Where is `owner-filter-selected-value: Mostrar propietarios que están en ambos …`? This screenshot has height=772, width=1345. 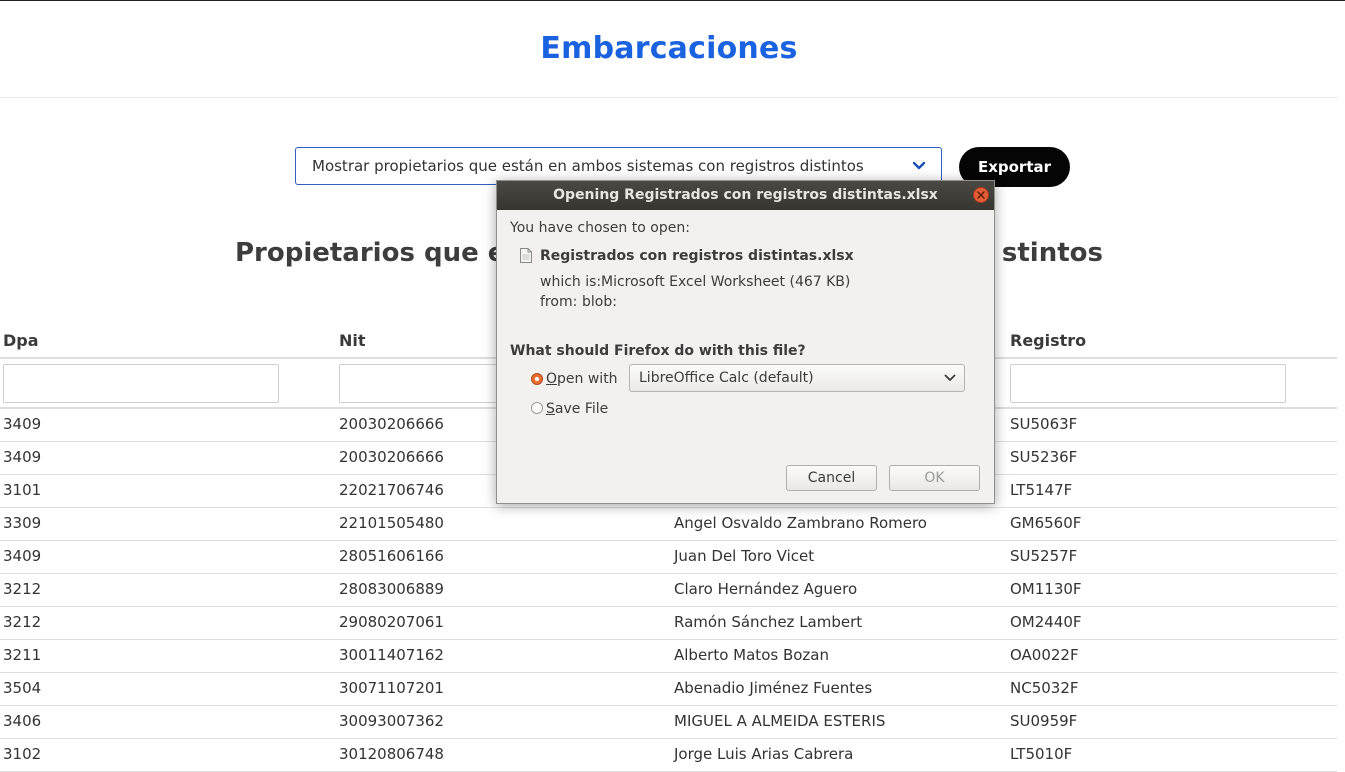
owner-filter-selected-value: Mostrar propietarios que están en ambos … is located at coordinates (588, 166).